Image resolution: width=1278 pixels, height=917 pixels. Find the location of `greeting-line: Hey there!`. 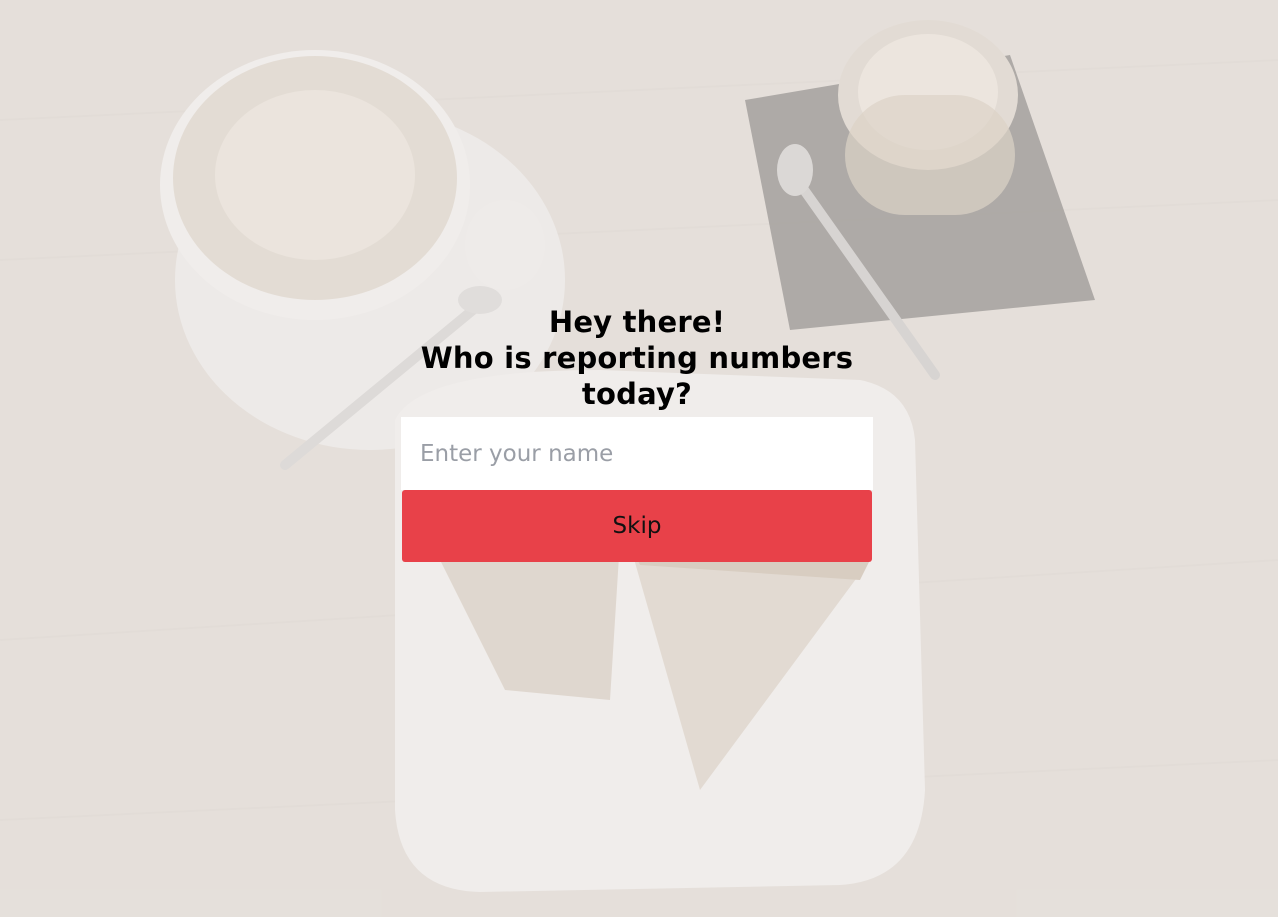

greeting-line: Hey there! is located at coordinates (637, 322).